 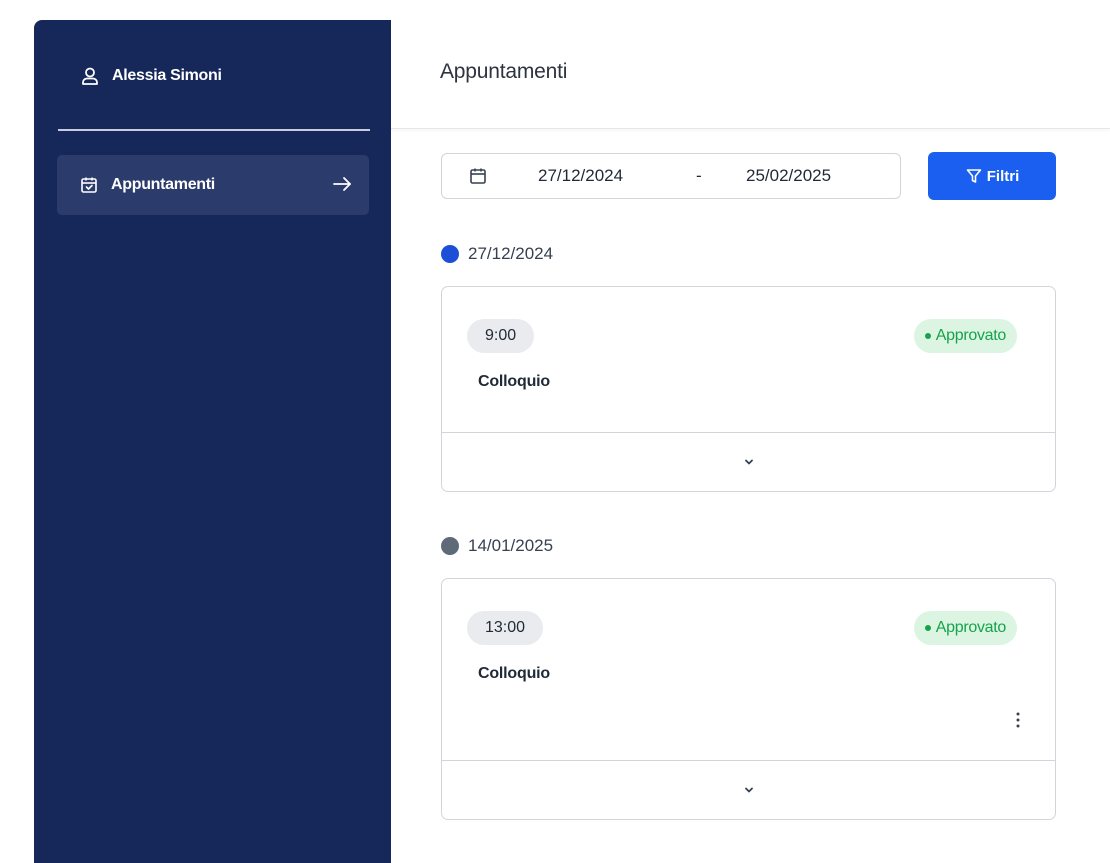 What do you see at coordinates (671, 176) in the screenshot?
I see `date-range-picker: 27/12/2024 - 25/02/2025` at bounding box center [671, 176].